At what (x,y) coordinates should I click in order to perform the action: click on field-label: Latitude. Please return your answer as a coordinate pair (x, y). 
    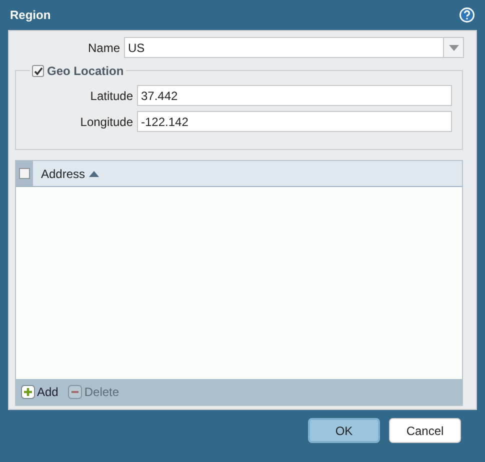
    Looking at the image, I should click on (111, 96).